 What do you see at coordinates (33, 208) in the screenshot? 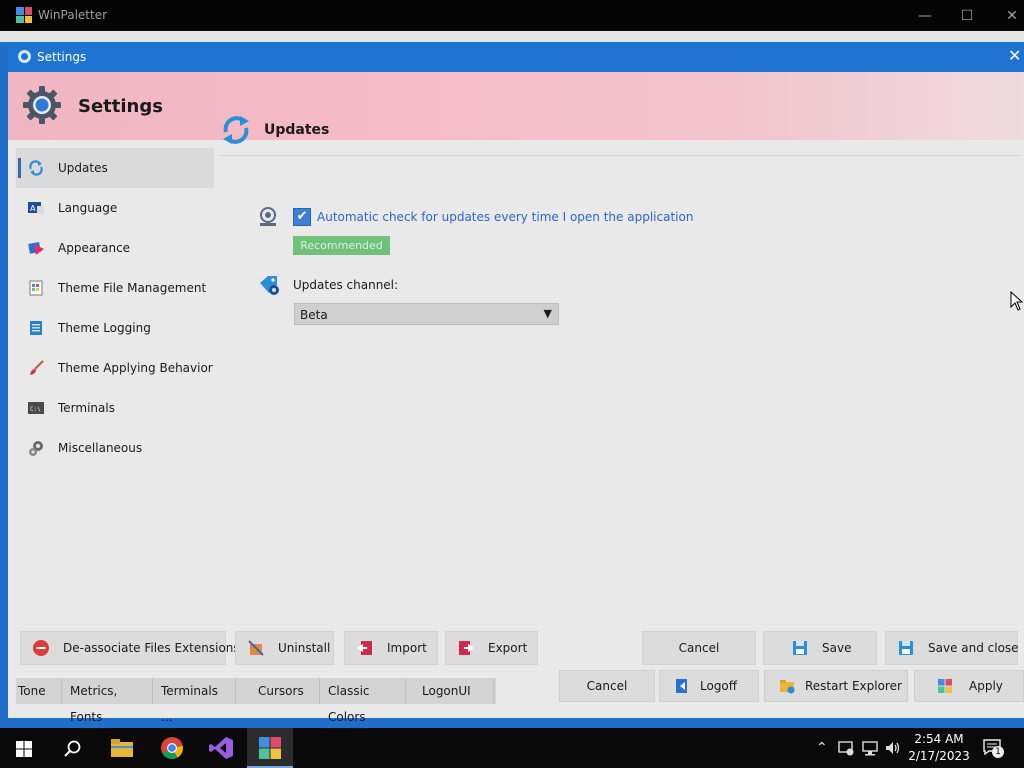
I see `svg-text: A` at bounding box center [33, 208].